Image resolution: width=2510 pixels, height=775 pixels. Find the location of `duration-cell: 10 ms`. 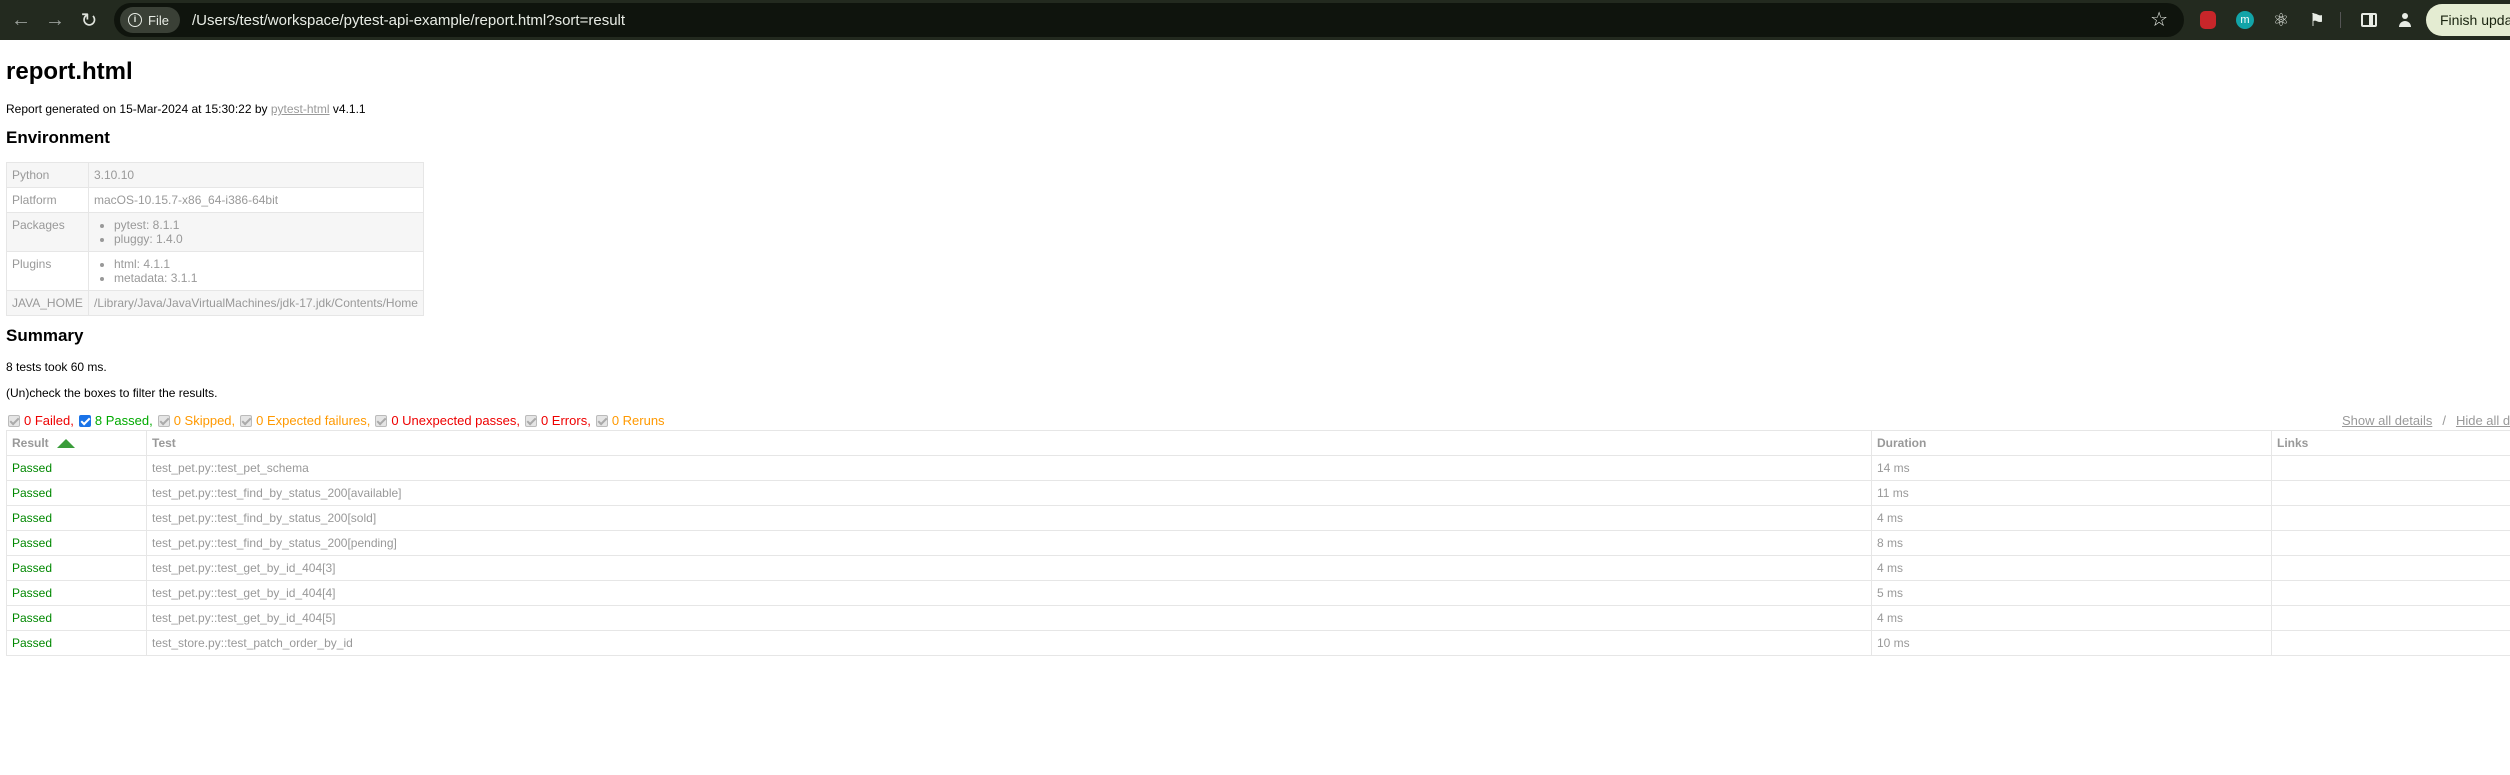

duration-cell: 10 ms is located at coordinates (2071, 643).